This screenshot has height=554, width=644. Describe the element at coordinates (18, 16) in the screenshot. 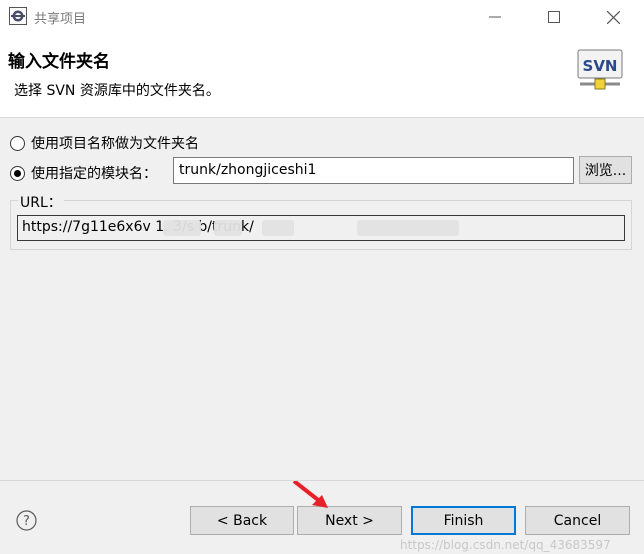

I see `eclipse-app-icon` at that location.